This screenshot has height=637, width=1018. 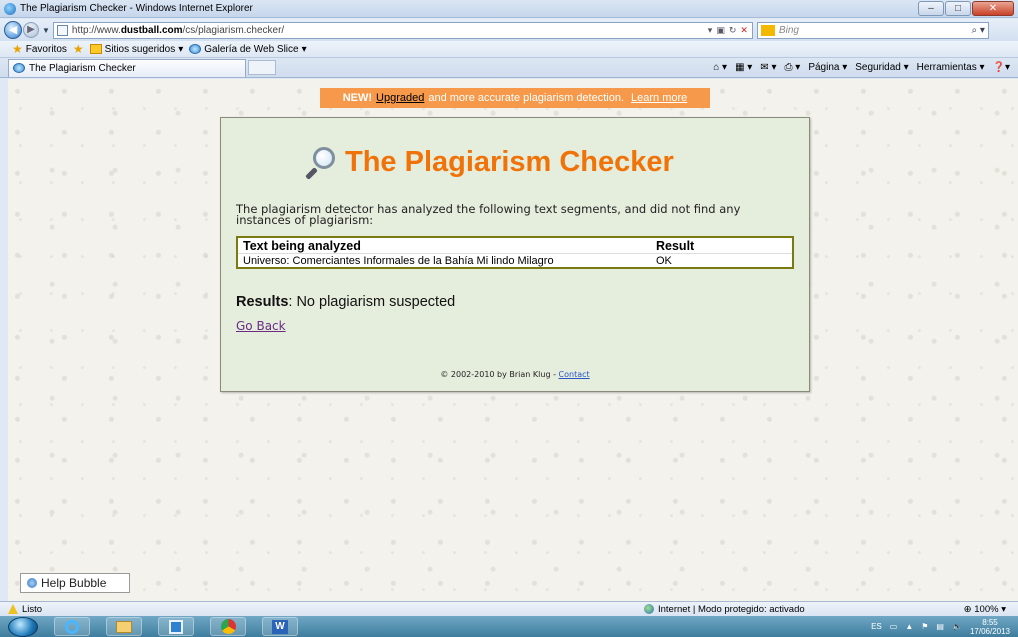 I want to click on taskbar-chrome-button, so click(x=228, y=626).